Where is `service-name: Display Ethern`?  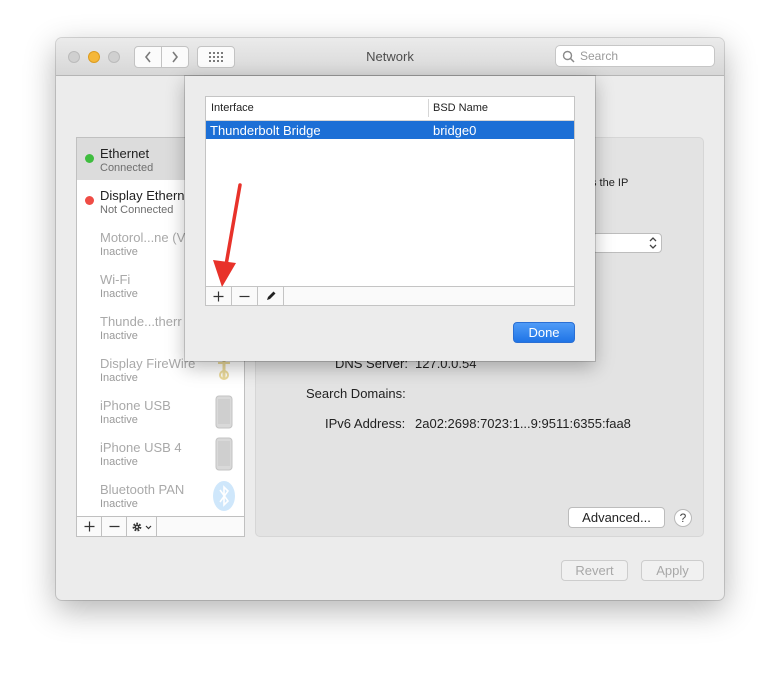
service-name: Display Ethern is located at coordinates (142, 195).